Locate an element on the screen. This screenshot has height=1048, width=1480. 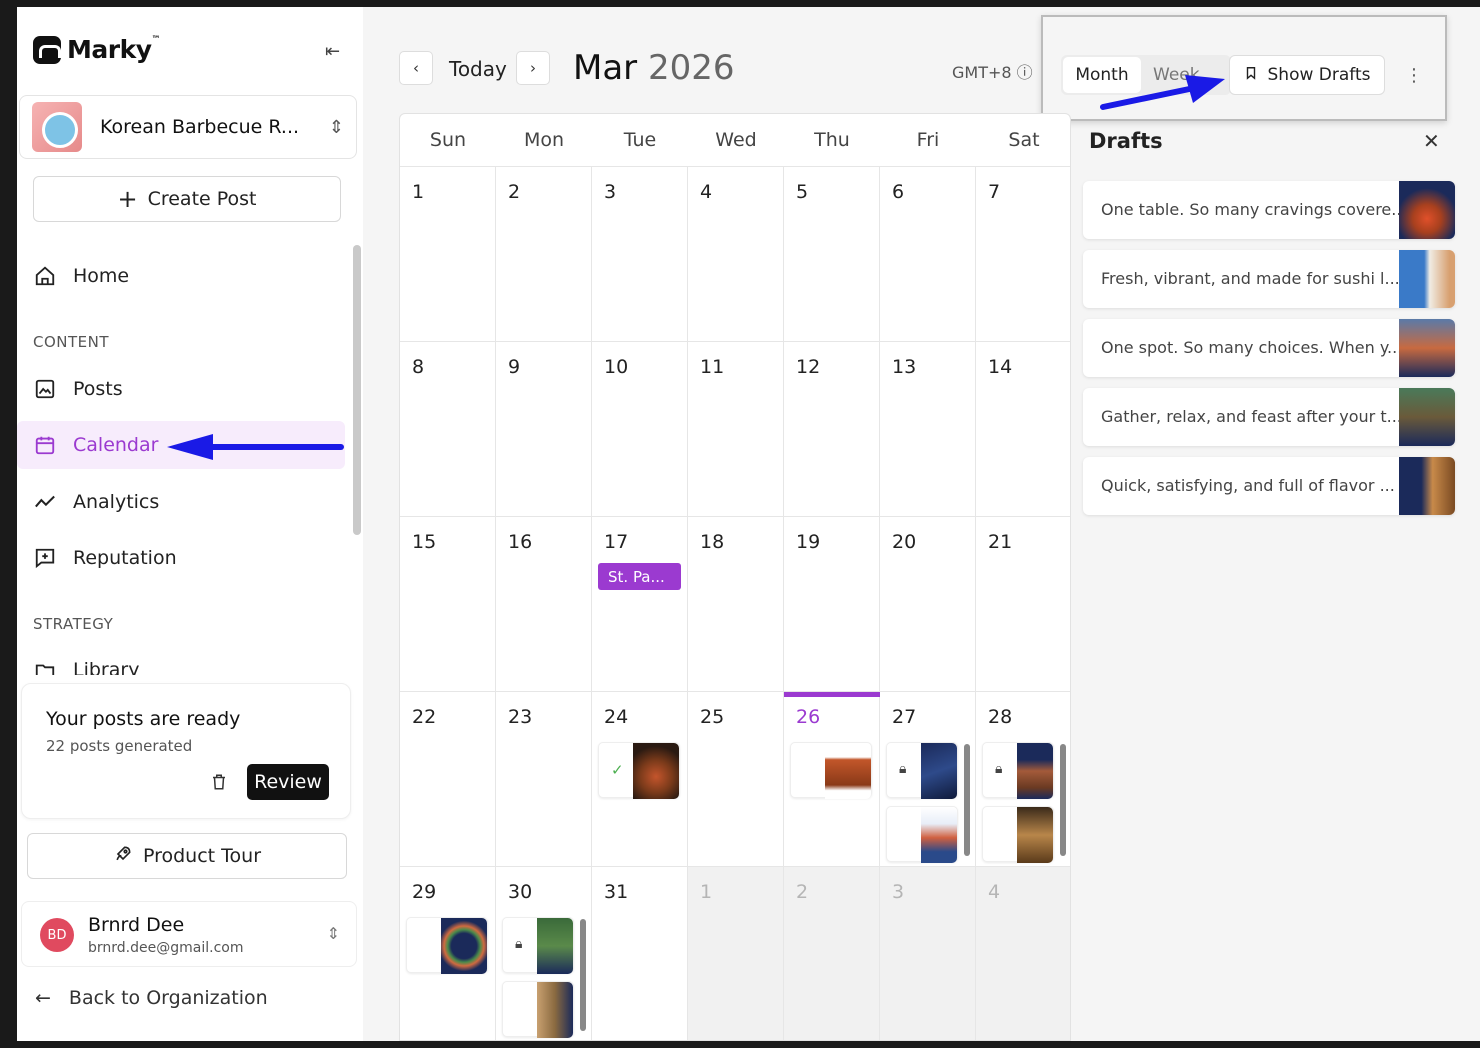
calendar-day: 9 is located at coordinates (544, 428).